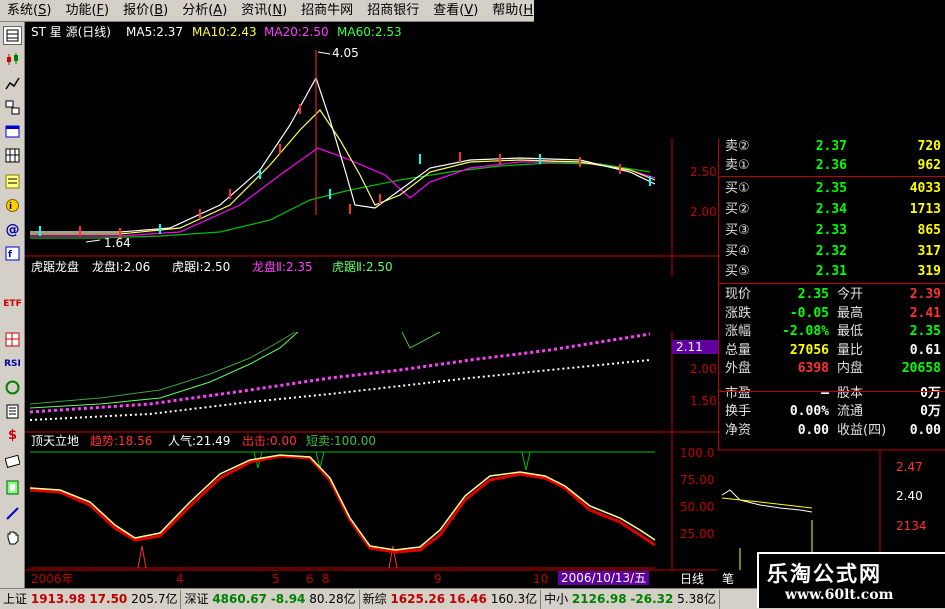 This screenshot has width=945, height=609. Describe the element at coordinates (154, 598) in the screenshot. I see `sh-amount: 205.7亿` at that location.